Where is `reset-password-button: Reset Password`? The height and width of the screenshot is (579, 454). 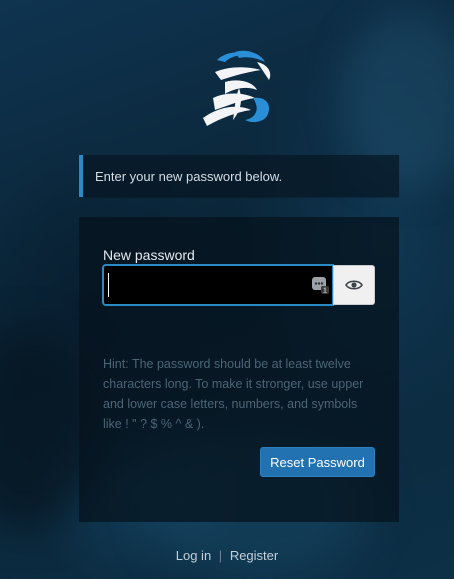 reset-password-button: Reset Password is located at coordinates (317, 462).